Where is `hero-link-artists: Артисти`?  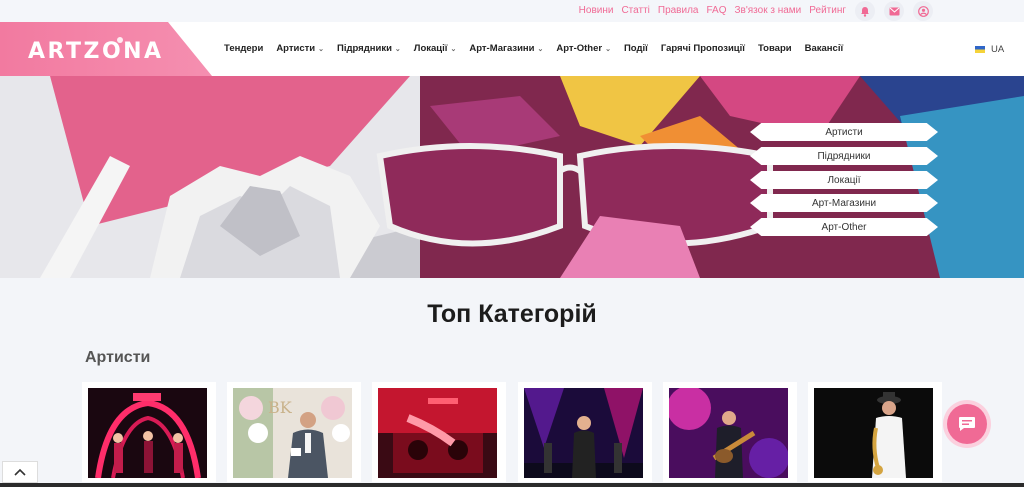
hero-link-artists: Артисти is located at coordinates (844, 132).